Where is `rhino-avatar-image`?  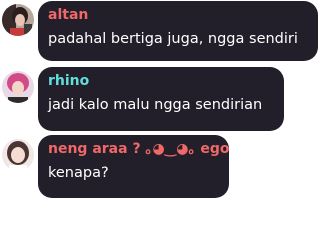
rhino-avatar-image is located at coordinates (18, 87).